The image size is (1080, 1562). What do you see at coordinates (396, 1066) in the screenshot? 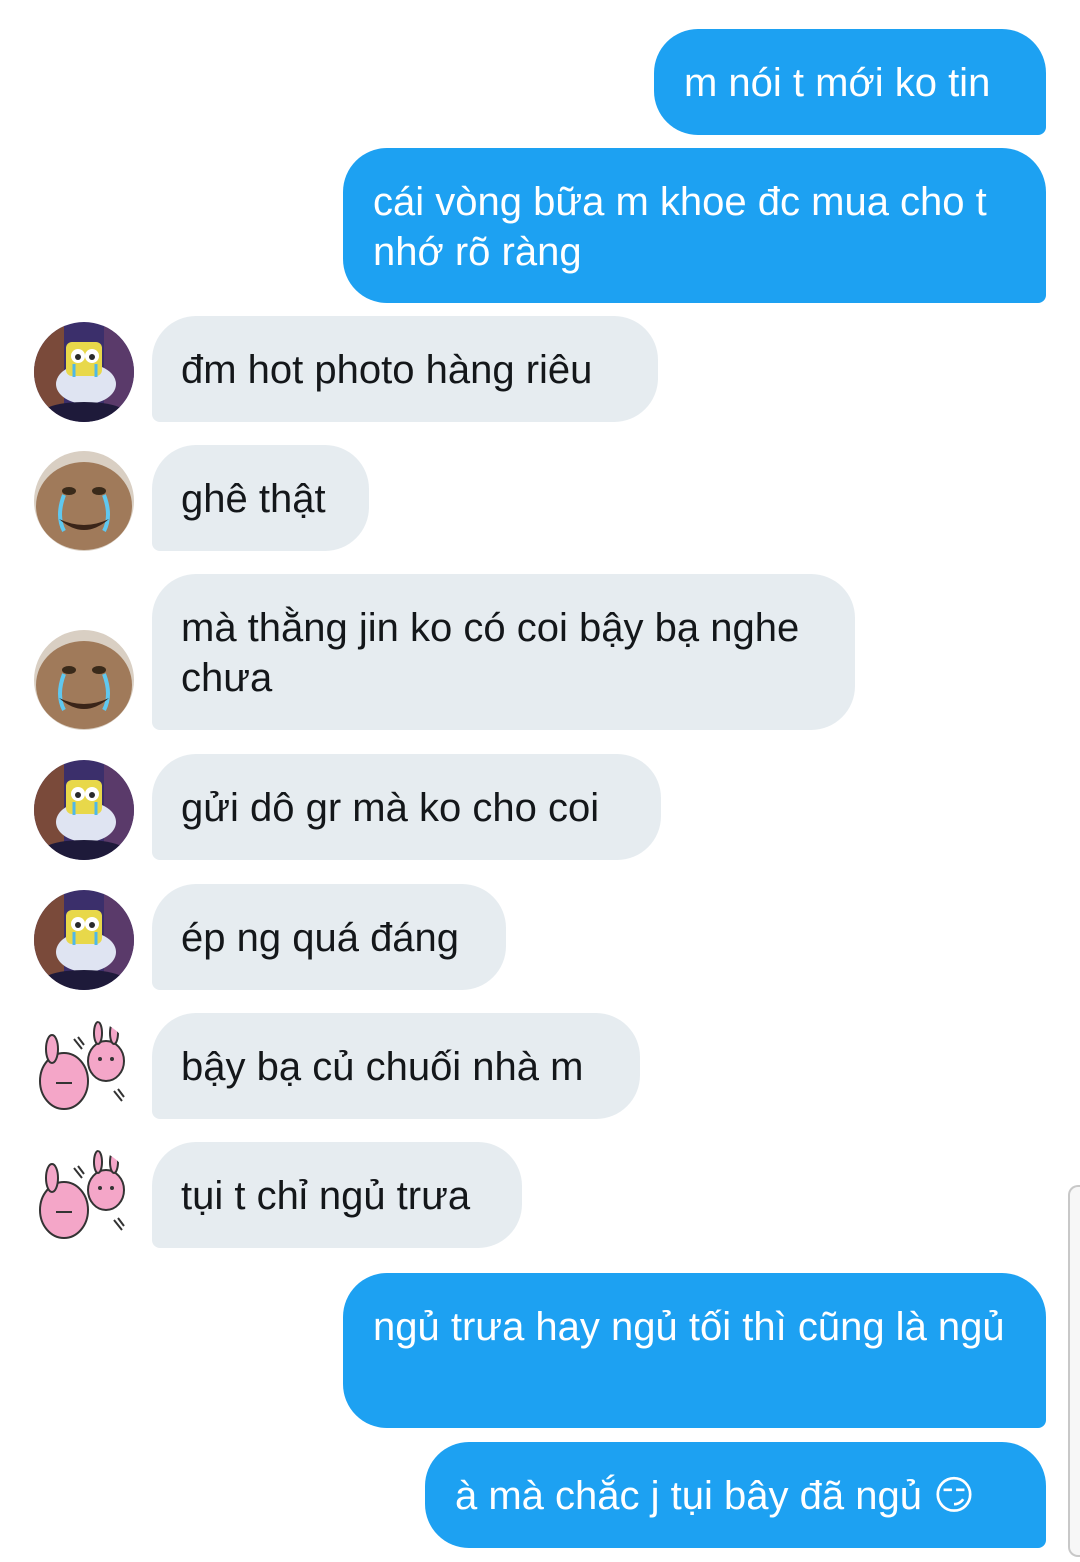
I see `received-message-bubble: bậy bạ củ chuối nhà m` at bounding box center [396, 1066].